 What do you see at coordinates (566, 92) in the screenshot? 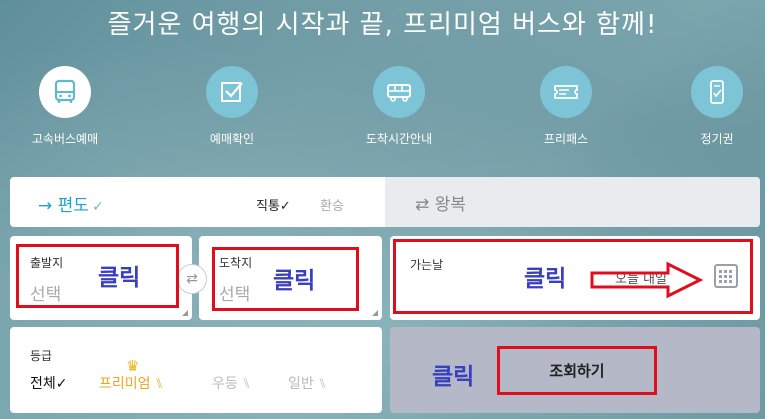
I see `ticket-icon` at bounding box center [566, 92].